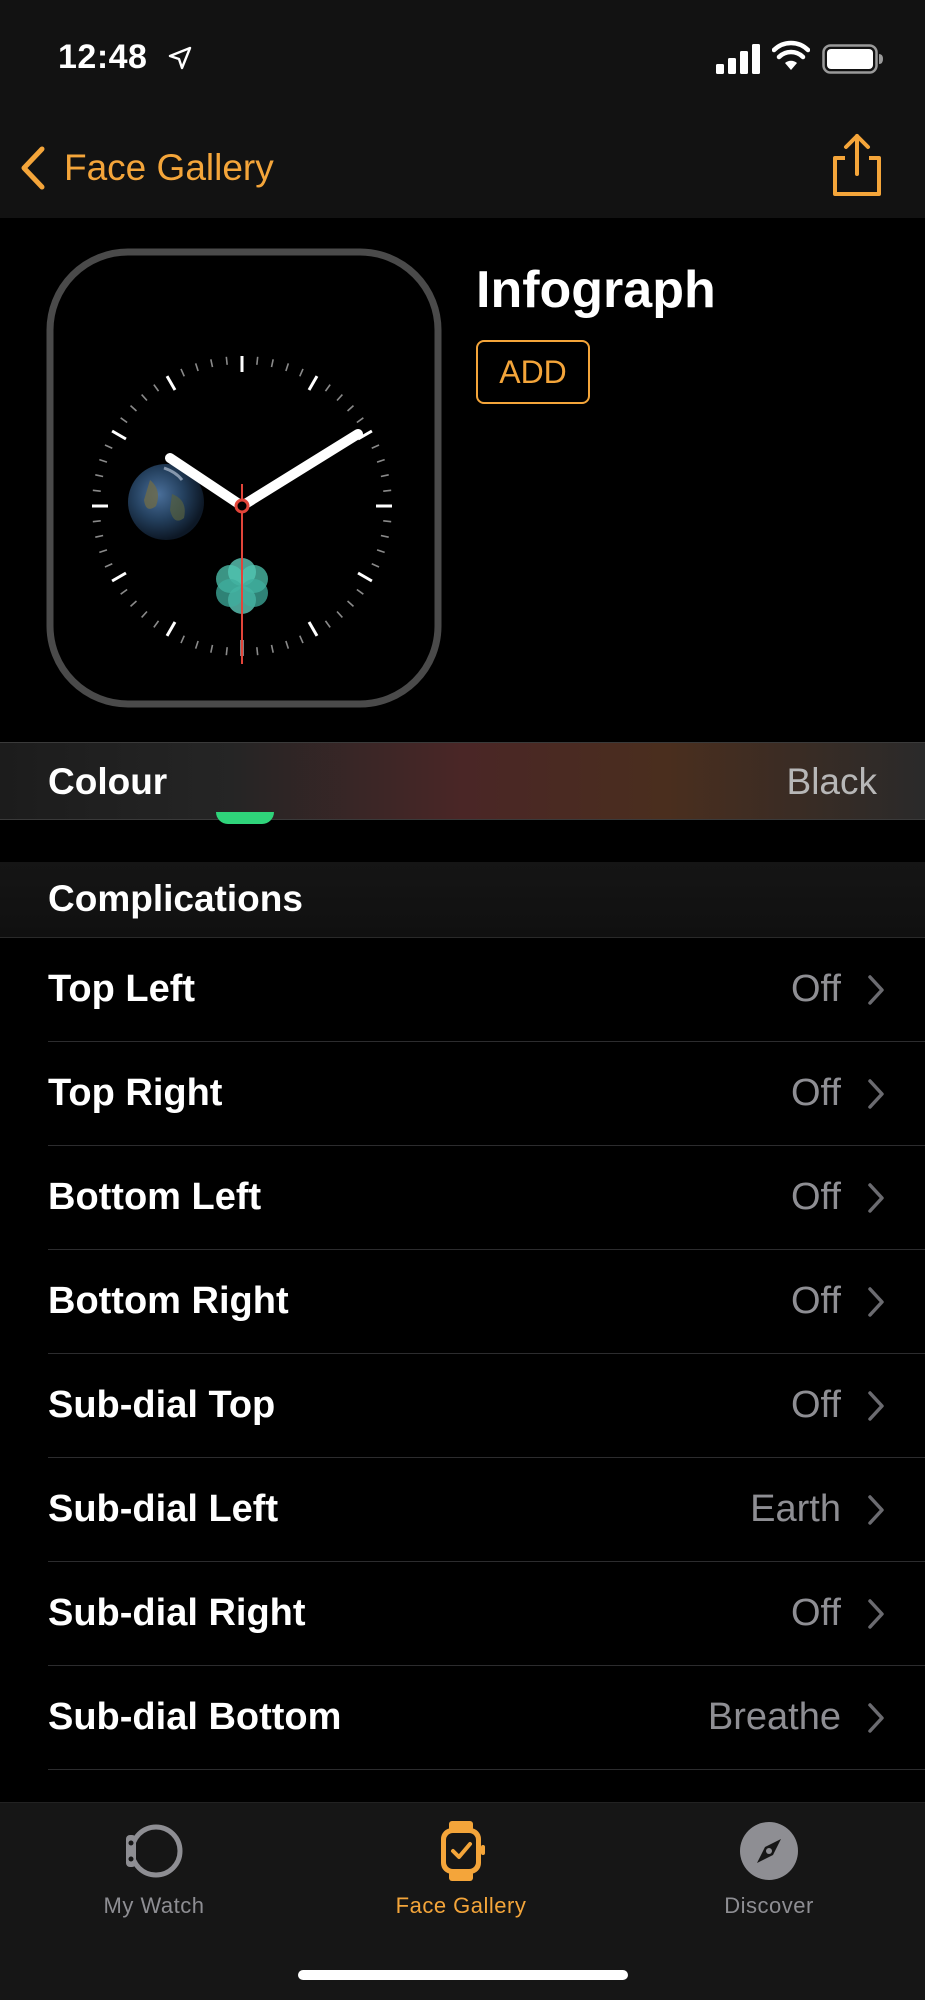  What do you see at coordinates (791, 55) in the screenshot?
I see `wifi-icon` at bounding box center [791, 55].